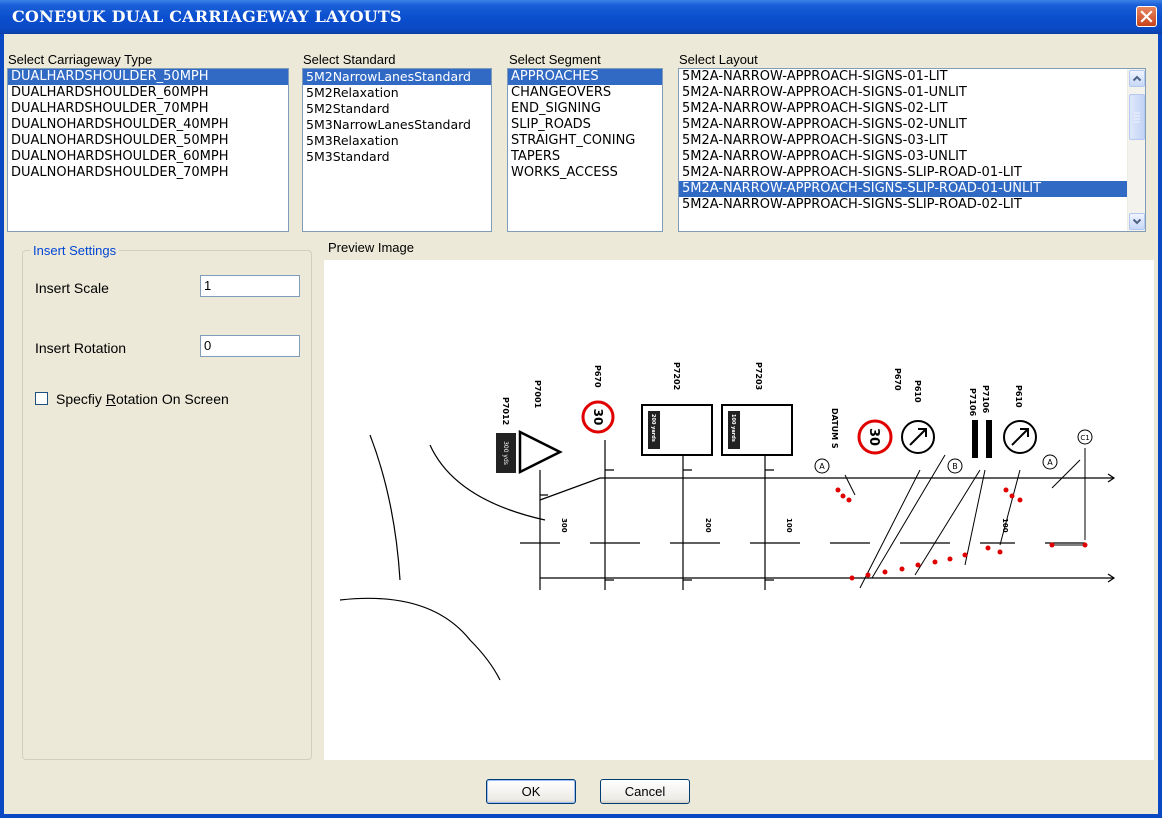  What do you see at coordinates (585, 93) in the screenshot?
I see `segment-item: CHANGEOVERS` at bounding box center [585, 93].